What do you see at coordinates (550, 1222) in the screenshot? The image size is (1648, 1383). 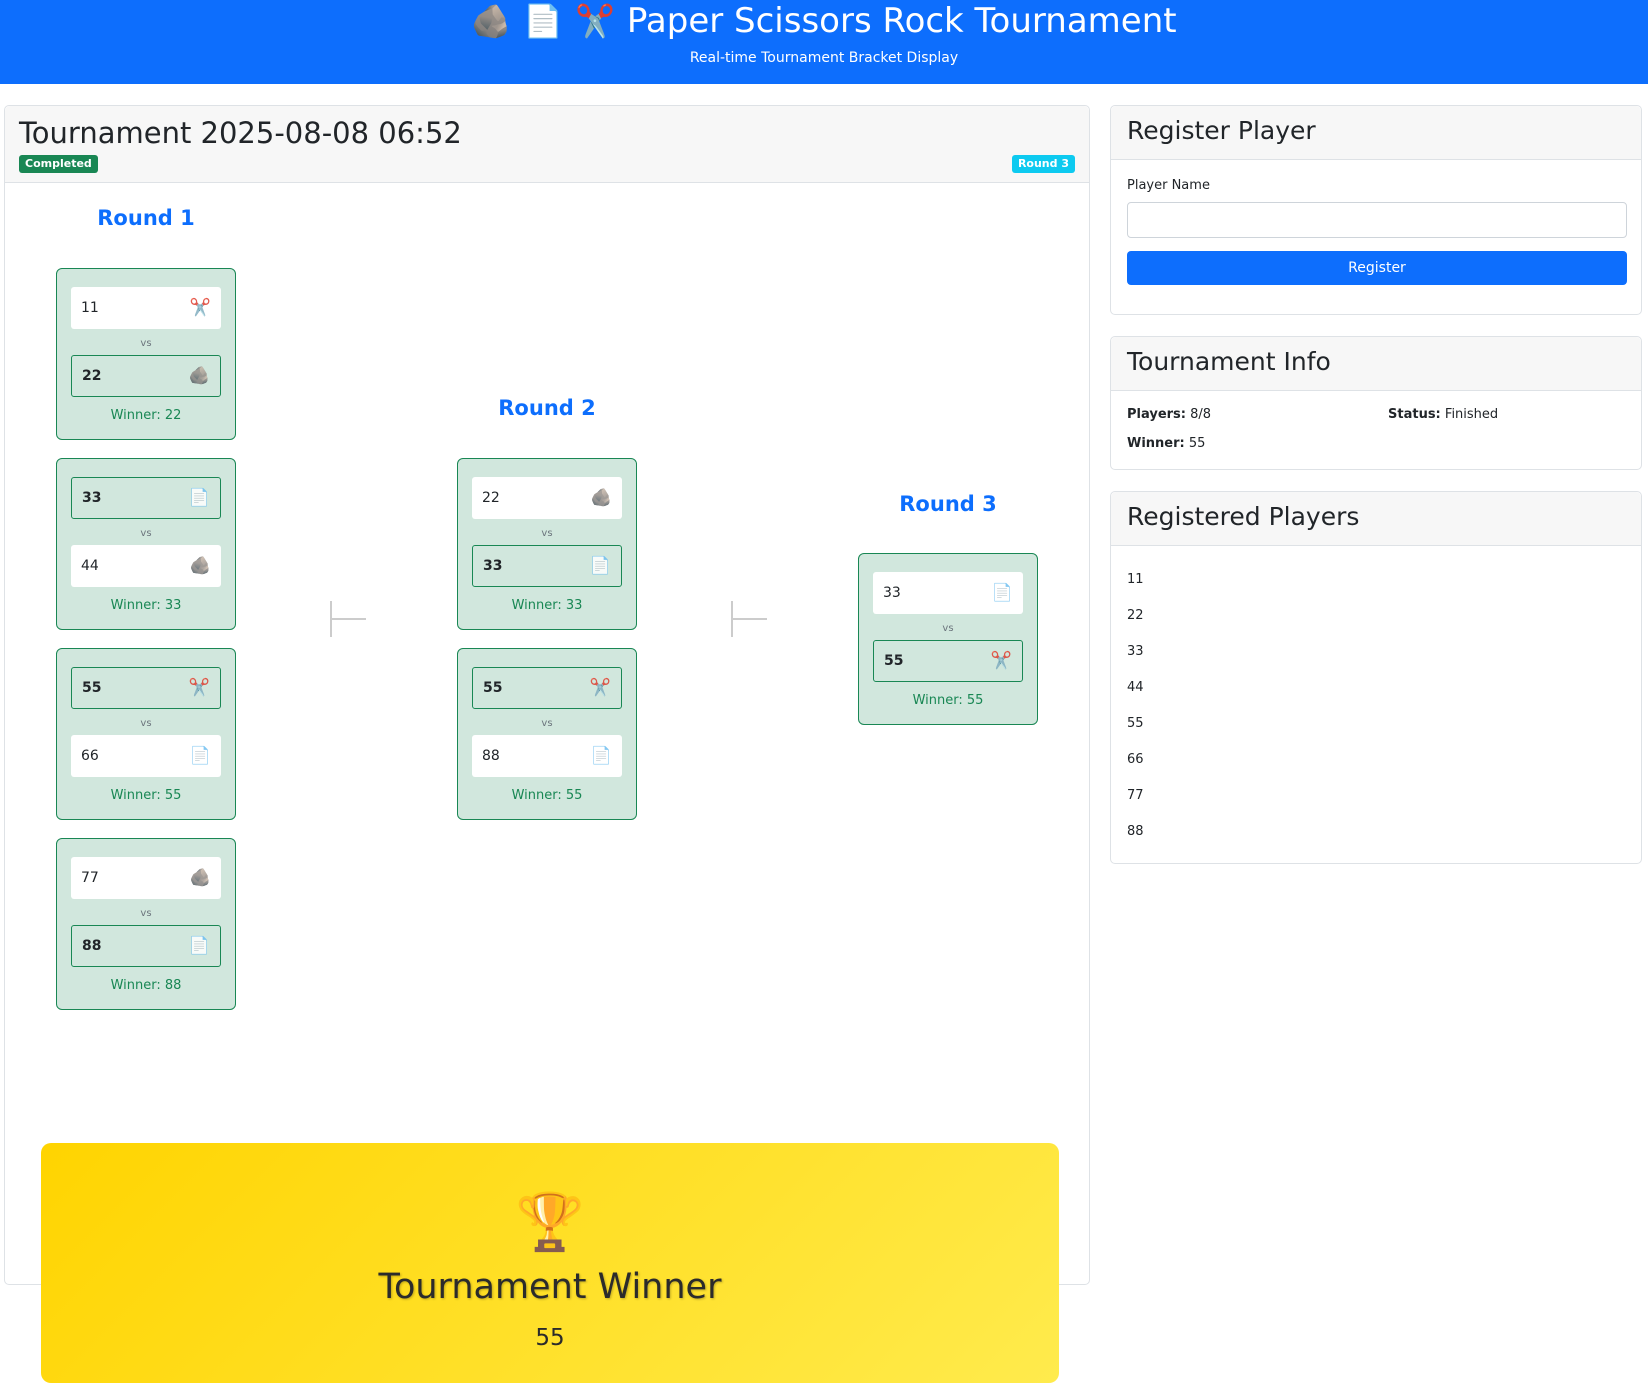 I see `trophy-icon: 🏆` at bounding box center [550, 1222].